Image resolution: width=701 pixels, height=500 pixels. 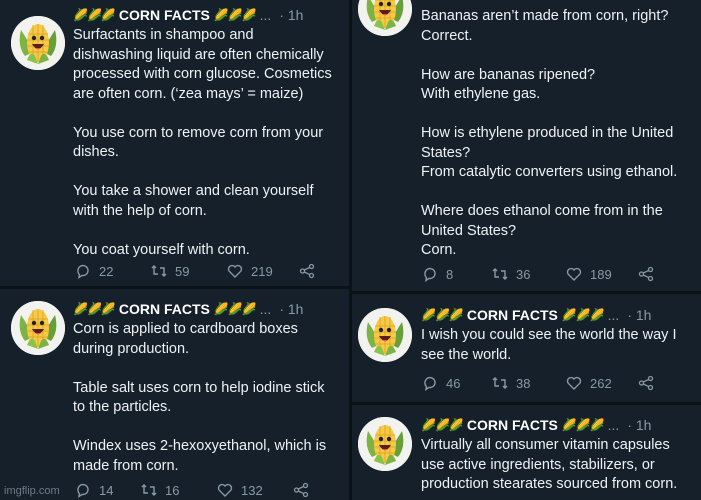 I want to click on retweet-count: 16, so click(x=172, y=490).